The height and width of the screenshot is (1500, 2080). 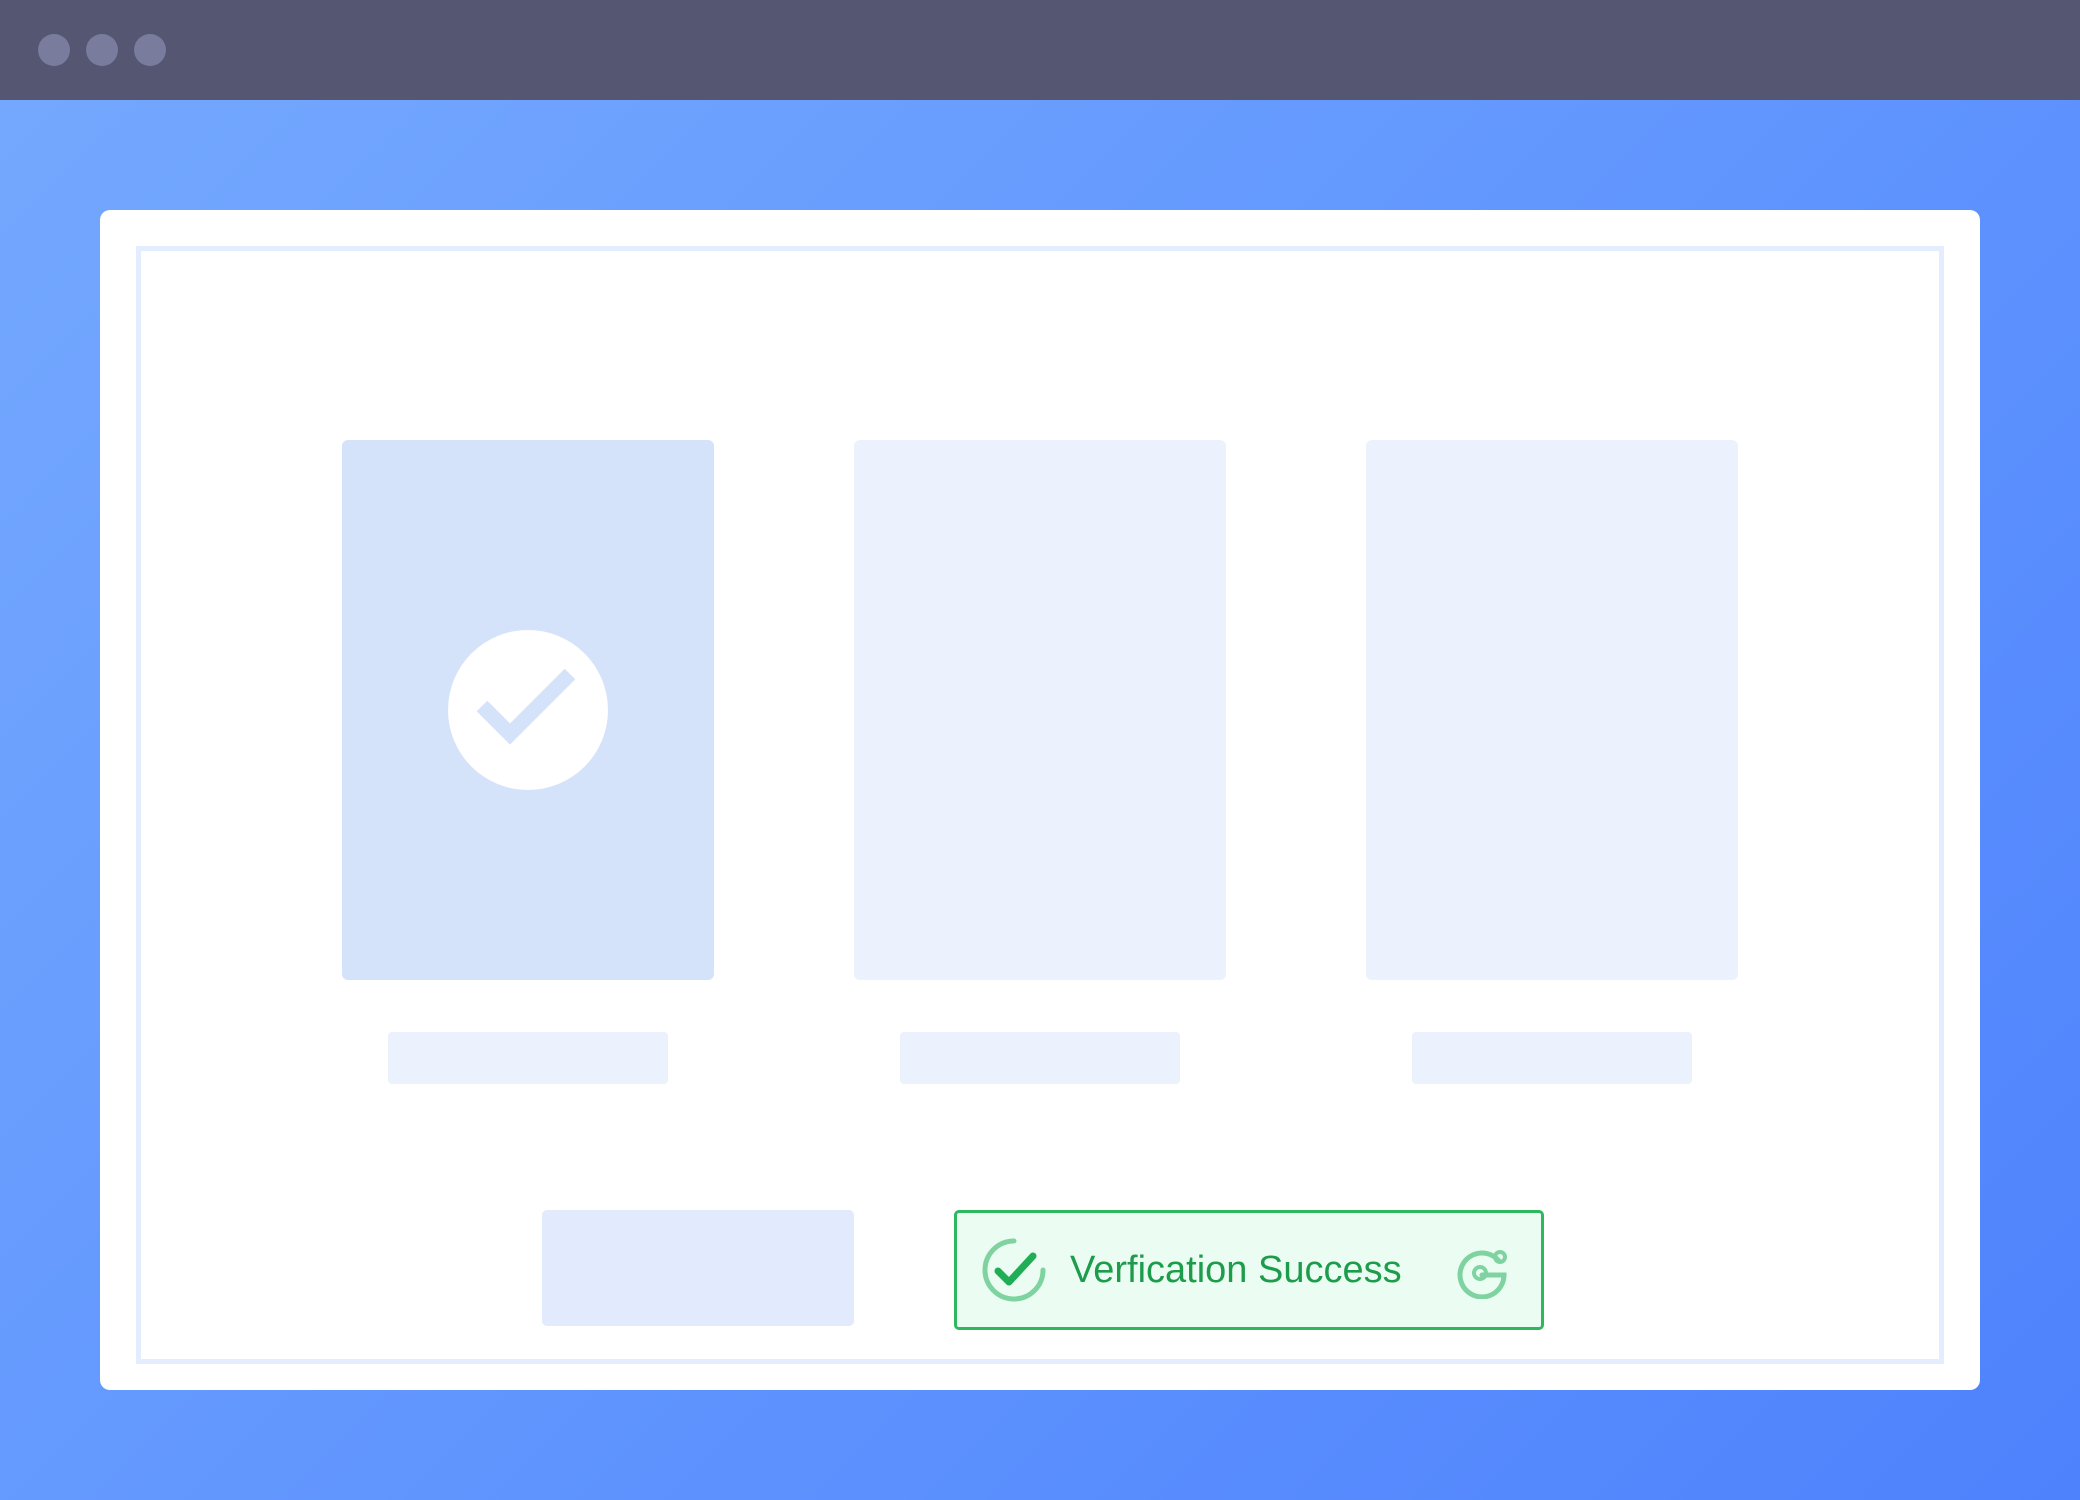 I want to click on selected-check-badge, so click(x=528, y=710).